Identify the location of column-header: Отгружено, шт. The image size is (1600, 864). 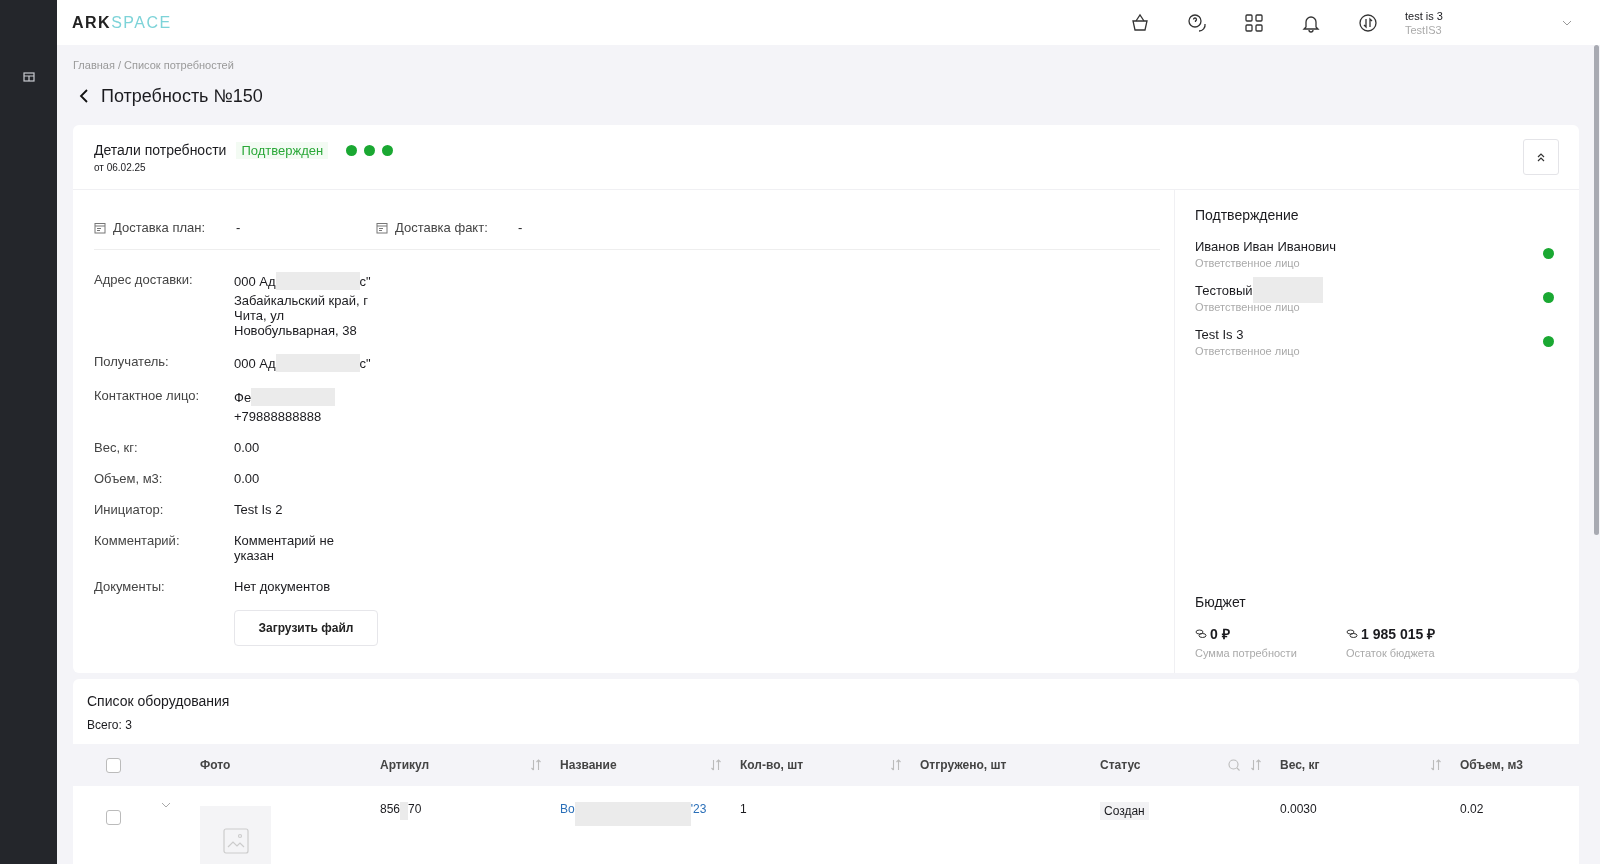
(963, 765).